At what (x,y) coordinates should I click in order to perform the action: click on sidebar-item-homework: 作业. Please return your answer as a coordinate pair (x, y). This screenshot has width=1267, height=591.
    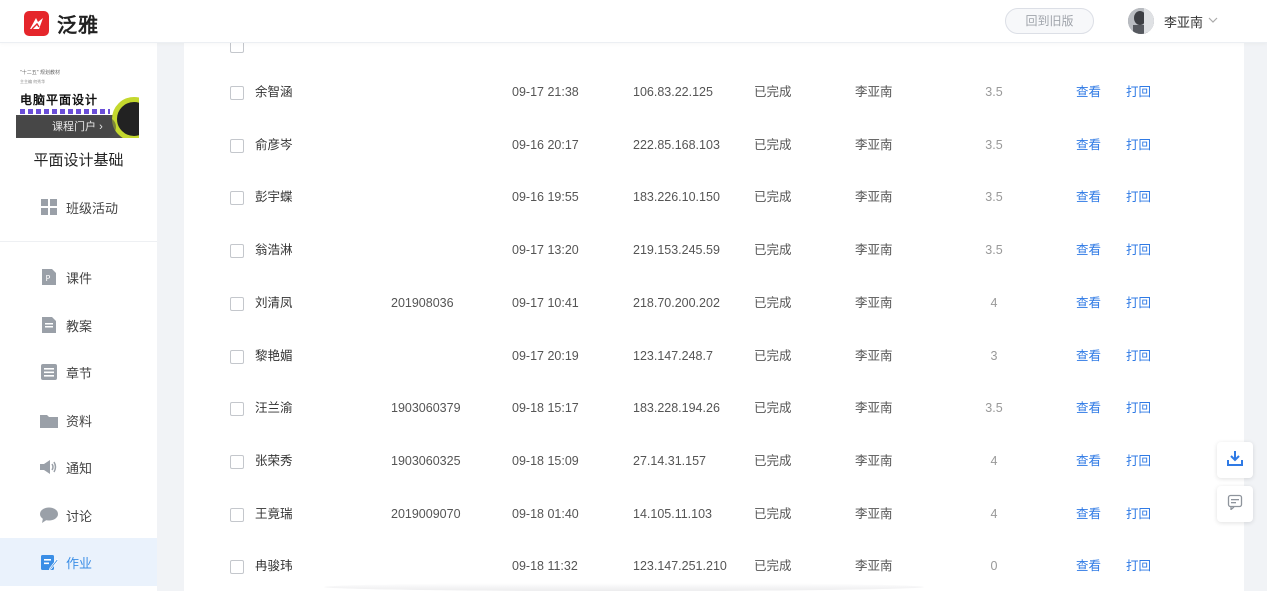
    Looking at the image, I should click on (78, 562).